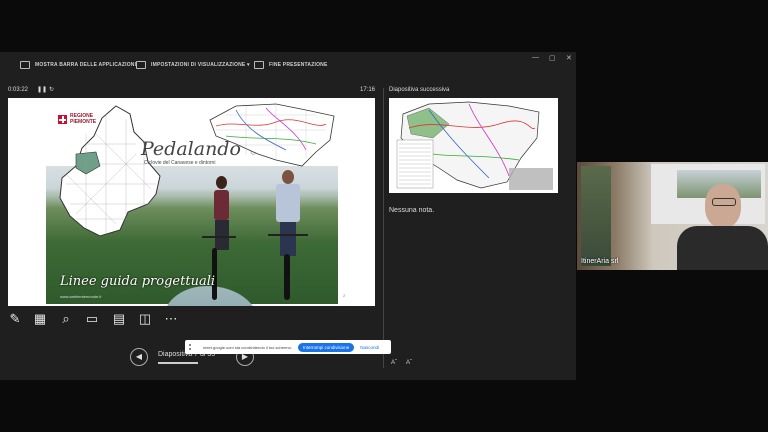 The image size is (768, 432). I want to click on clock-time: 17:16, so click(368, 90).